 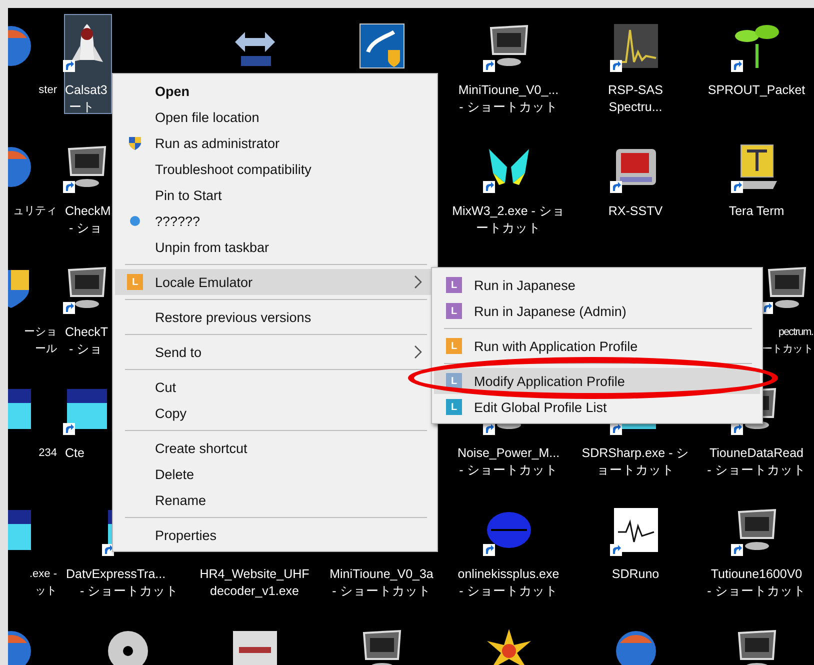 What do you see at coordinates (275, 195) in the screenshot?
I see `menu-item: Pin to Start` at bounding box center [275, 195].